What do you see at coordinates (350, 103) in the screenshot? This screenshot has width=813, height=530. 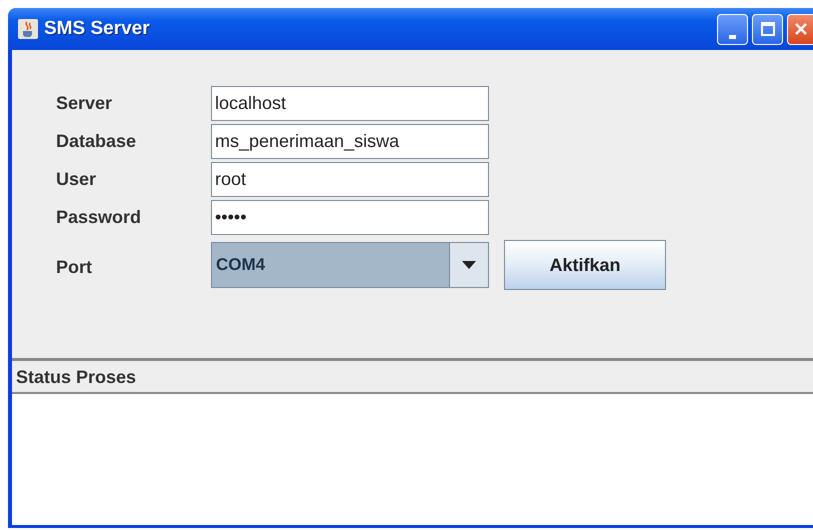 I see `input-field: localhost` at bounding box center [350, 103].